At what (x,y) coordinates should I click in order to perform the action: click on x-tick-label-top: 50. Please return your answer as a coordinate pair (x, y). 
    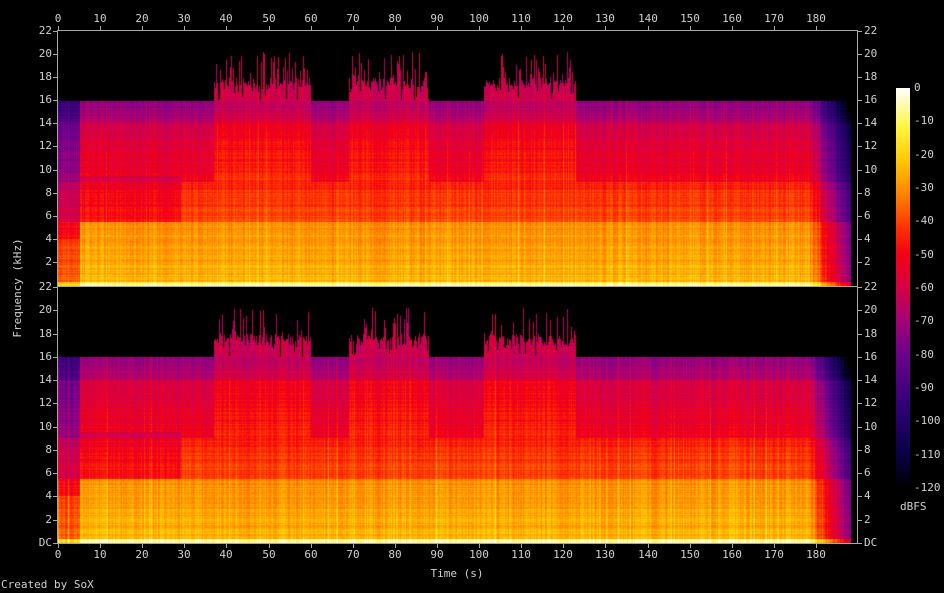
    Looking at the image, I should click on (269, 18).